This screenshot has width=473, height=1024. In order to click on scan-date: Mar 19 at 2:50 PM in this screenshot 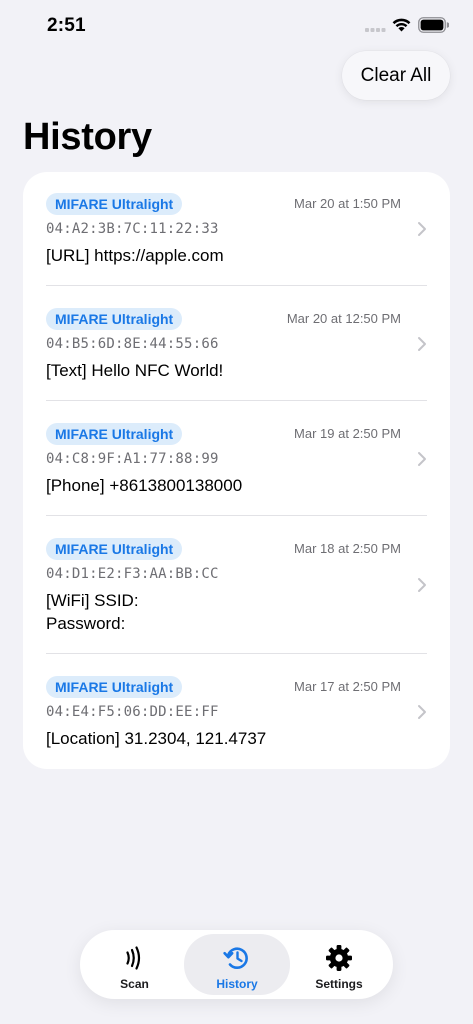, I will do `click(347, 433)`.